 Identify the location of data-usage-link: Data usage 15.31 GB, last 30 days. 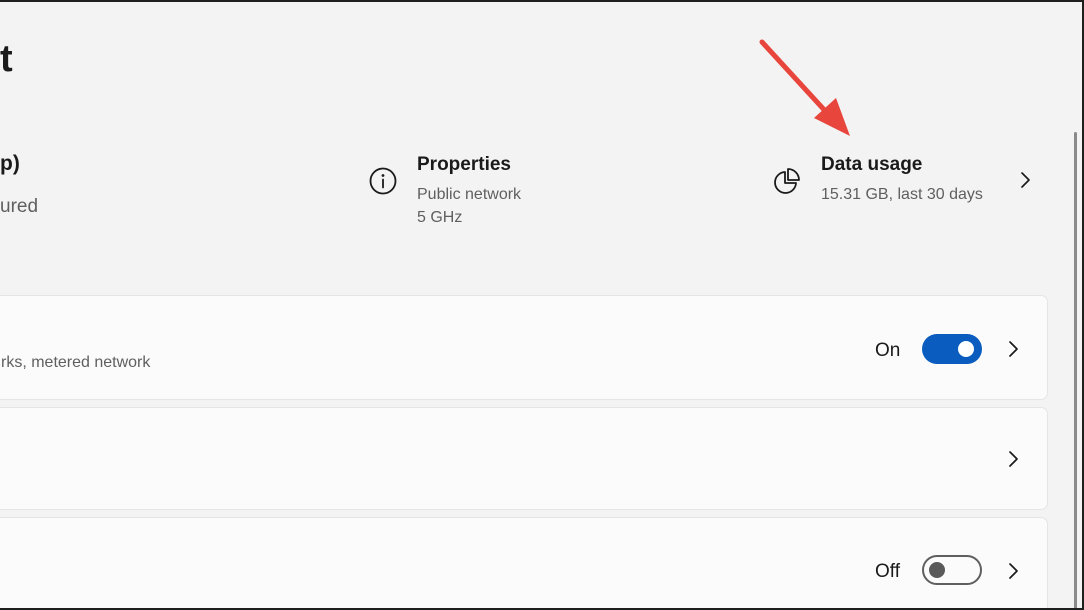
(905, 185).